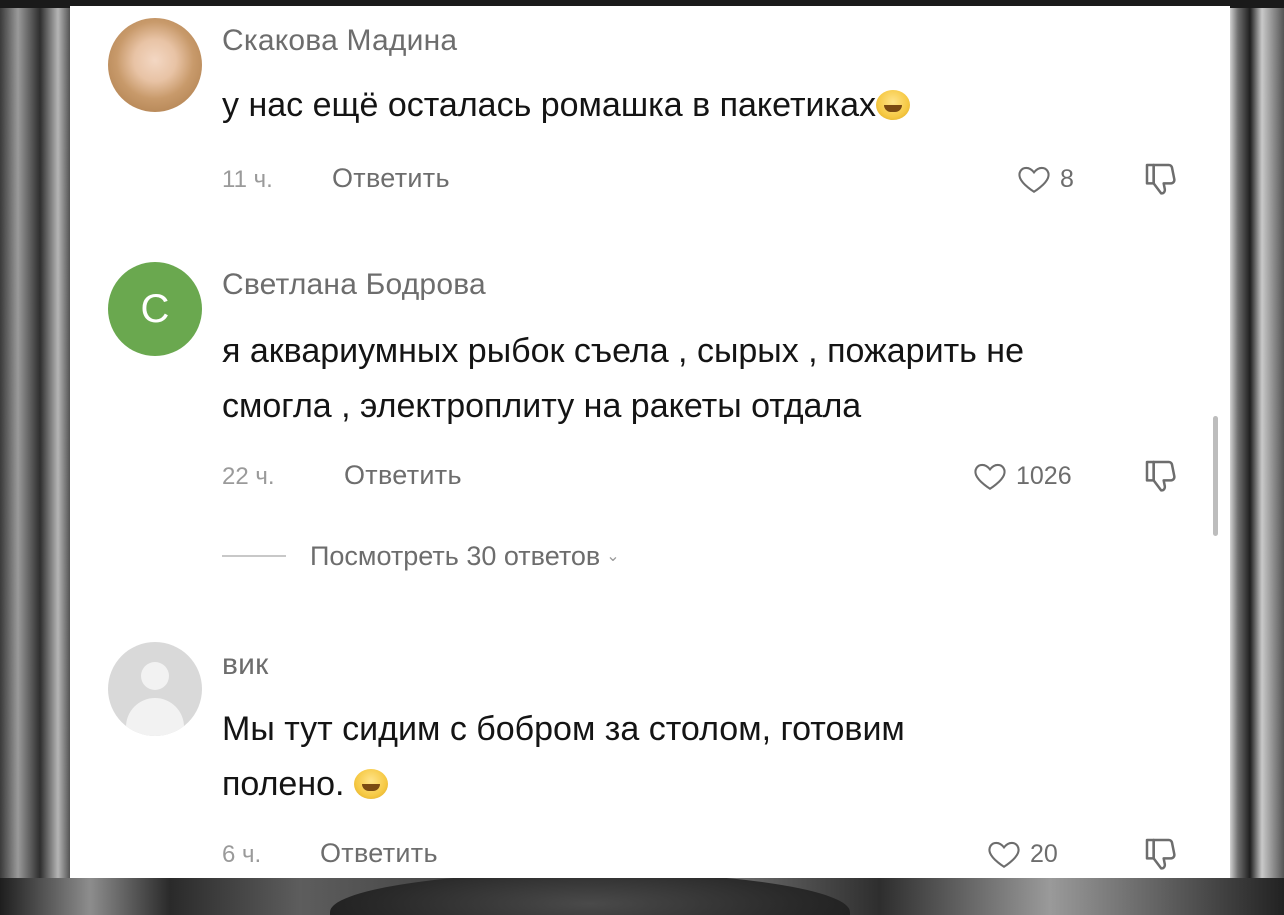  I want to click on comment-text: у нас ещё осталась ромашка в пакетиках, so click(712, 105).